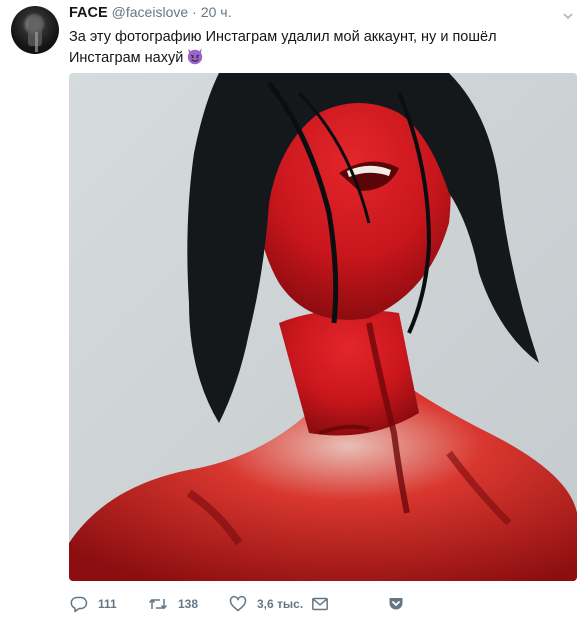  Describe the element at coordinates (35, 30) in the screenshot. I see `avatar` at that location.